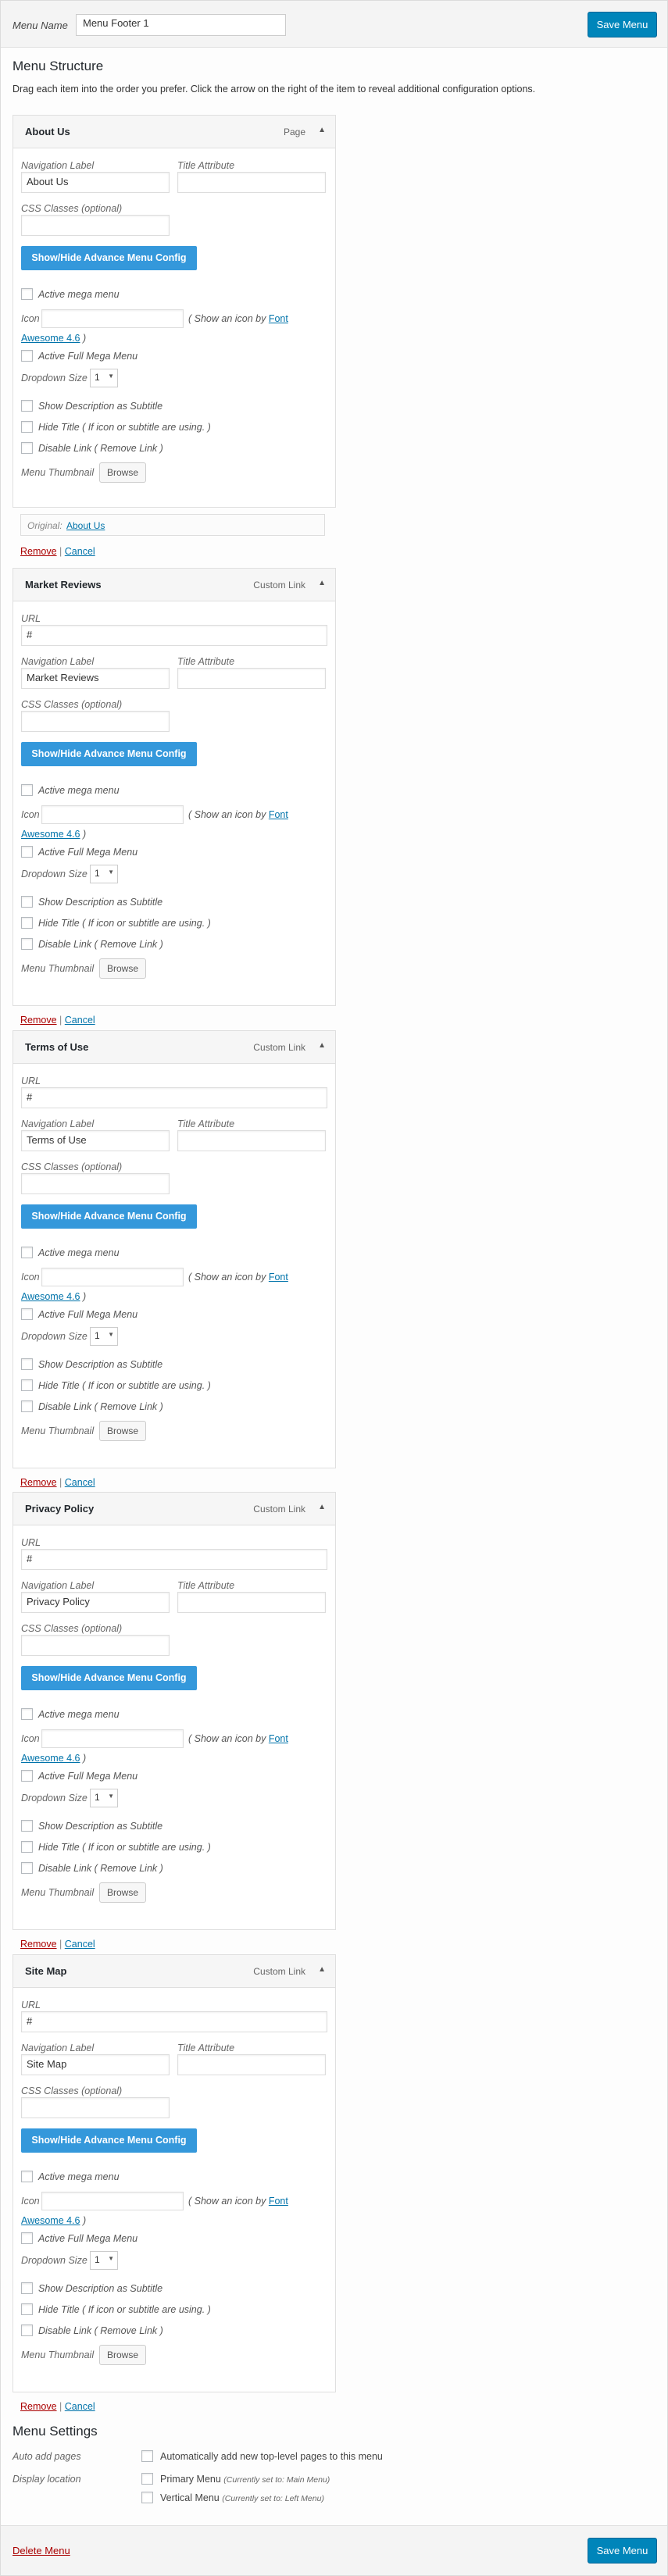  I want to click on navigation-label-input: Site Map, so click(95, 2064).